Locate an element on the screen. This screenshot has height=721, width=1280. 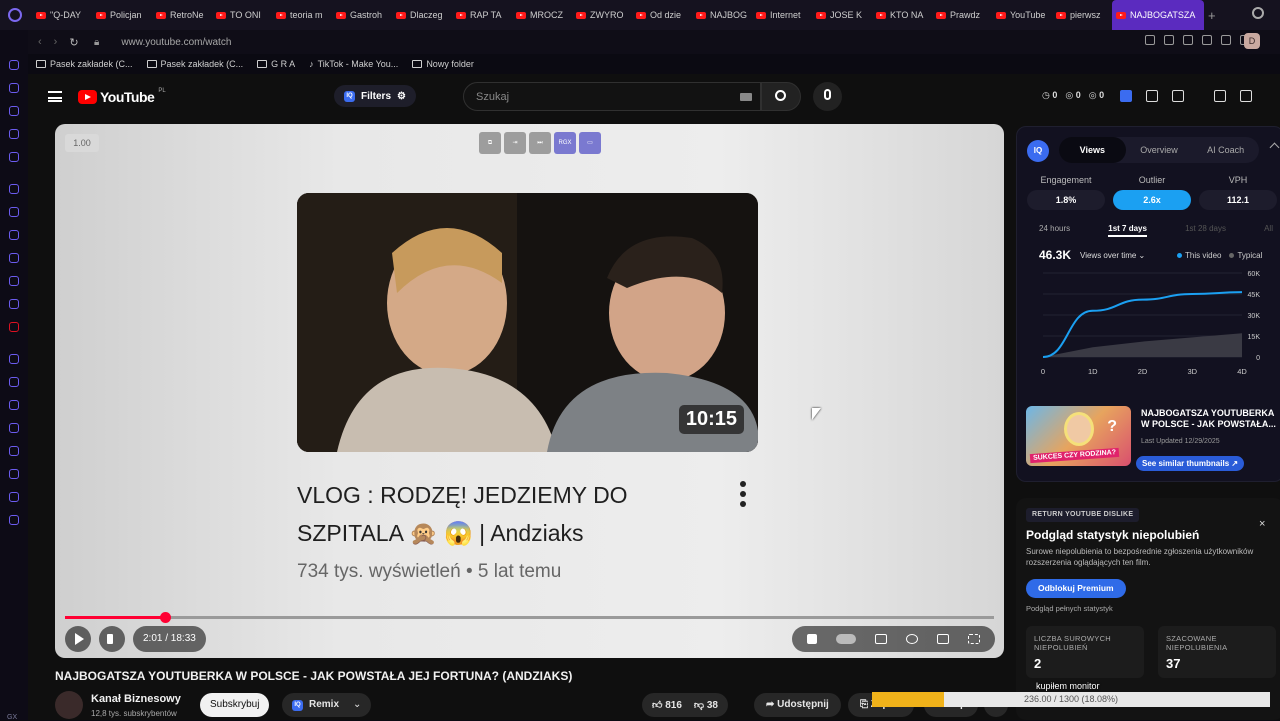
tab-item: KTO NA is located at coordinates (902, 15).